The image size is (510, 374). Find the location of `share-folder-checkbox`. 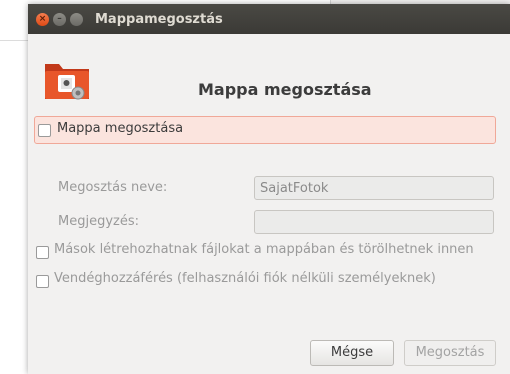

share-folder-checkbox is located at coordinates (44, 130).